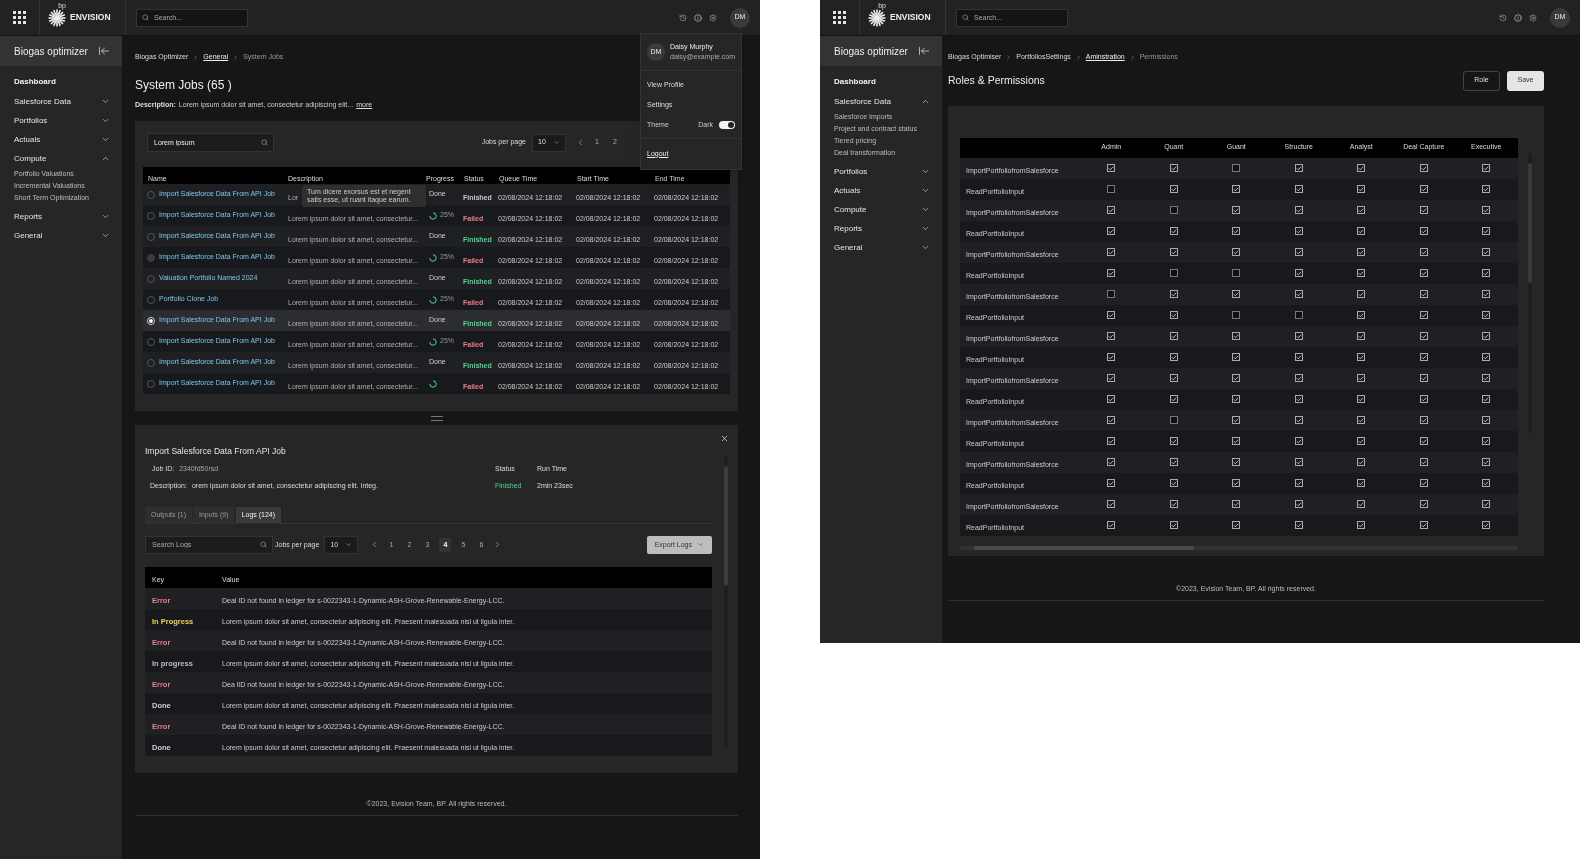 This screenshot has width=1580, height=859. Describe the element at coordinates (183, 85) in the screenshot. I see `page-title: System Jobs (65 )` at that location.